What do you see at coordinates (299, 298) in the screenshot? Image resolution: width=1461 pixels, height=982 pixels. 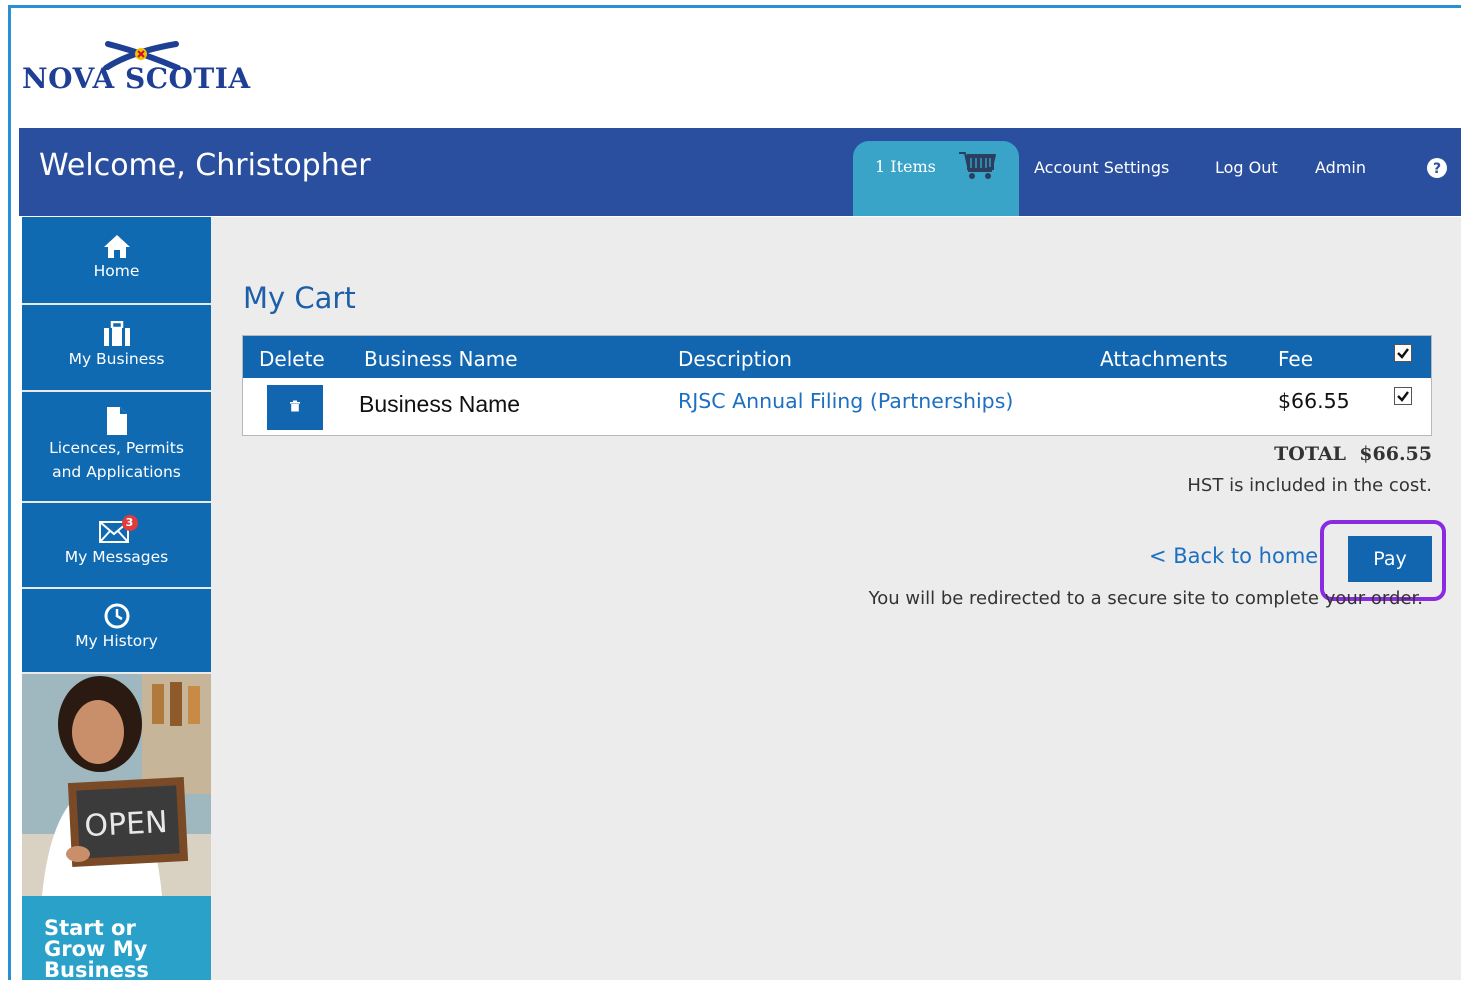 I see `page-title: My Cart` at bounding box center [299, 298].